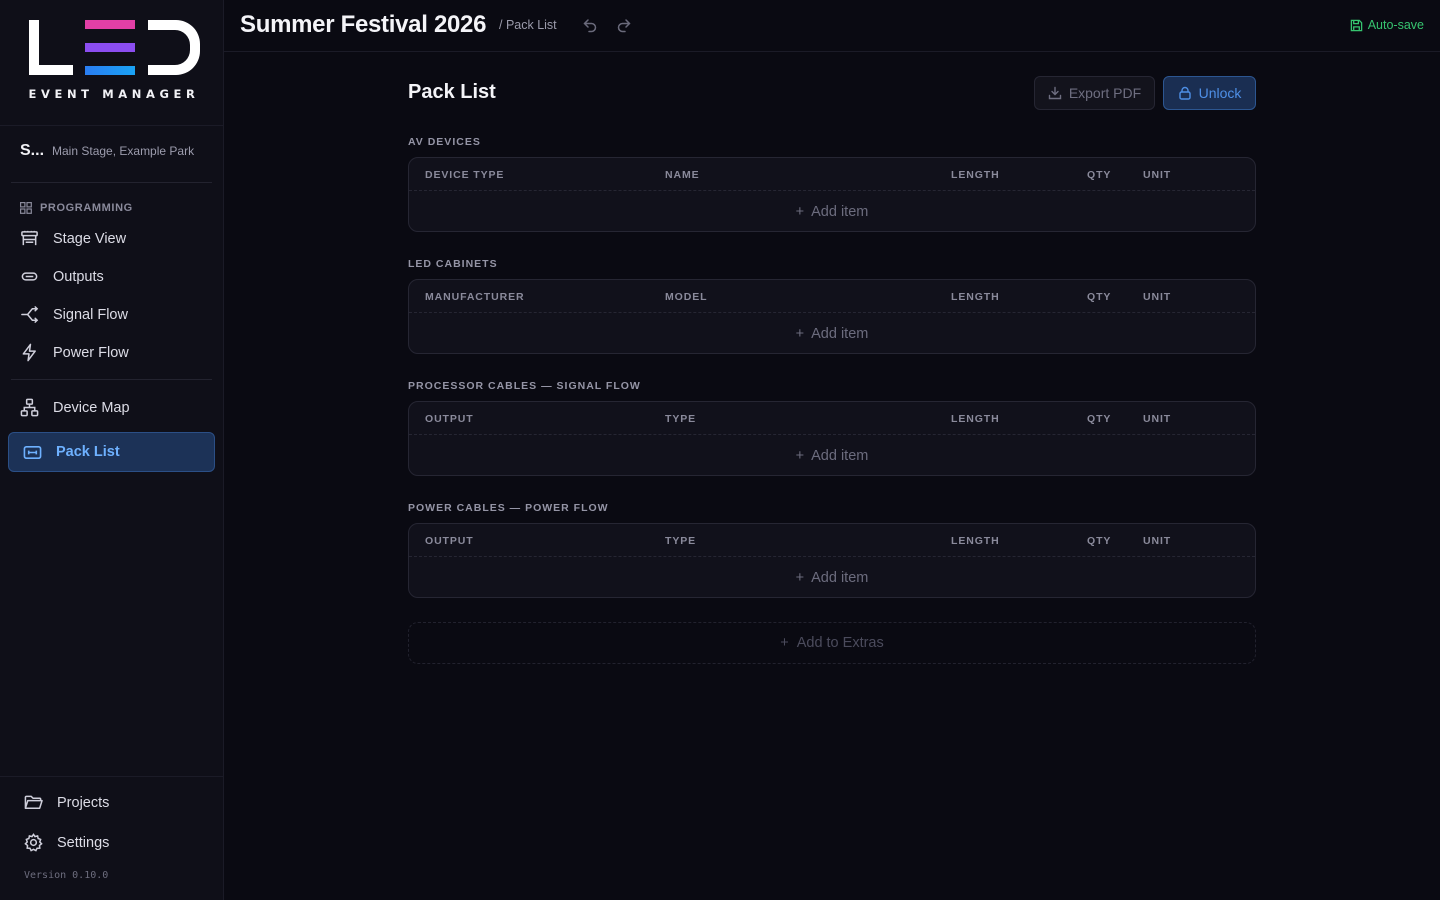  I want to click on processor-cables-table: OUTPUT TYPE LENGTH QTY UNIT + Add item, so click(832, 438).